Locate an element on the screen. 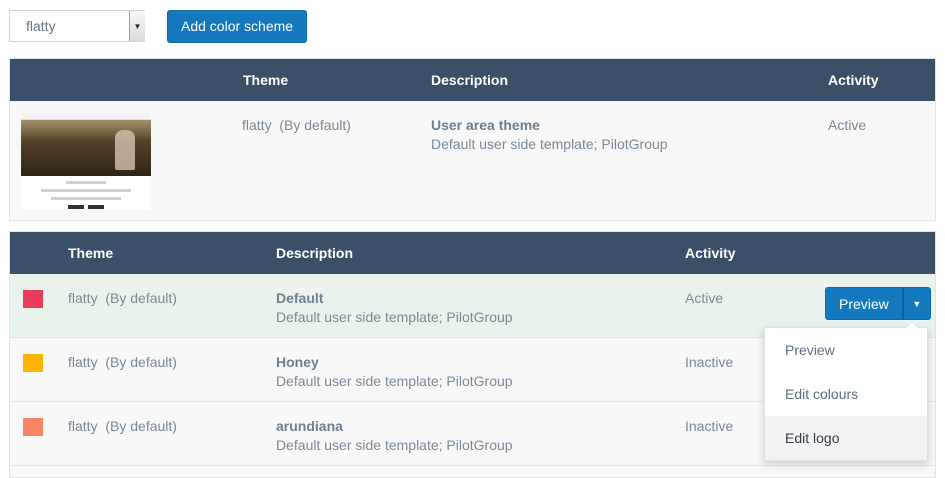 The width and height of the screenshot is (945, 478). description-title: arundiana is located at coordinates (309, 426).